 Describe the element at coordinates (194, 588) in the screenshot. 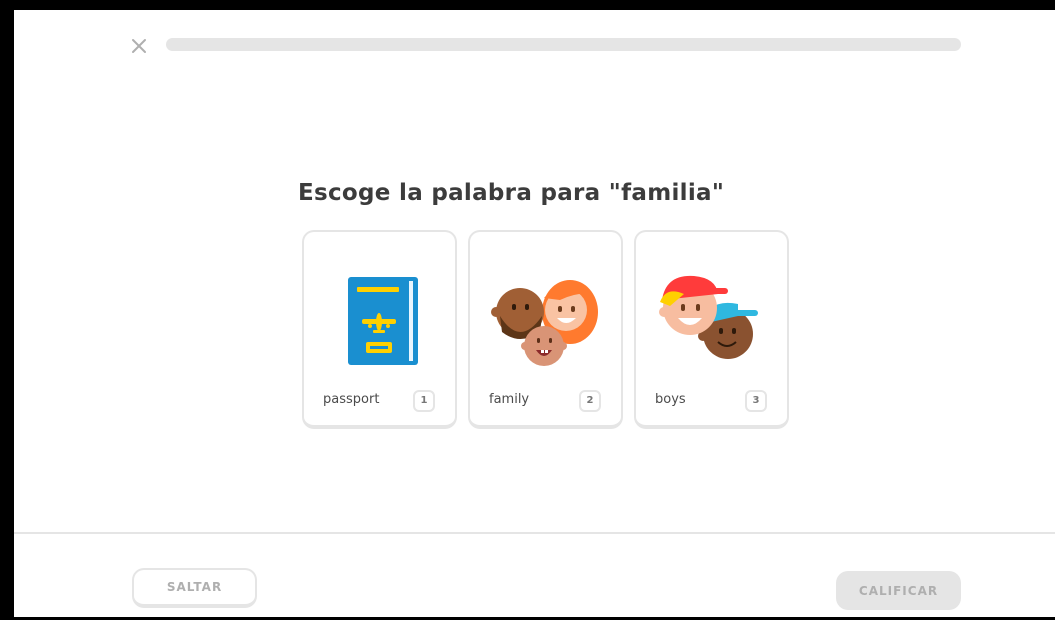

I see `skip-button: SALTAR` at that location.